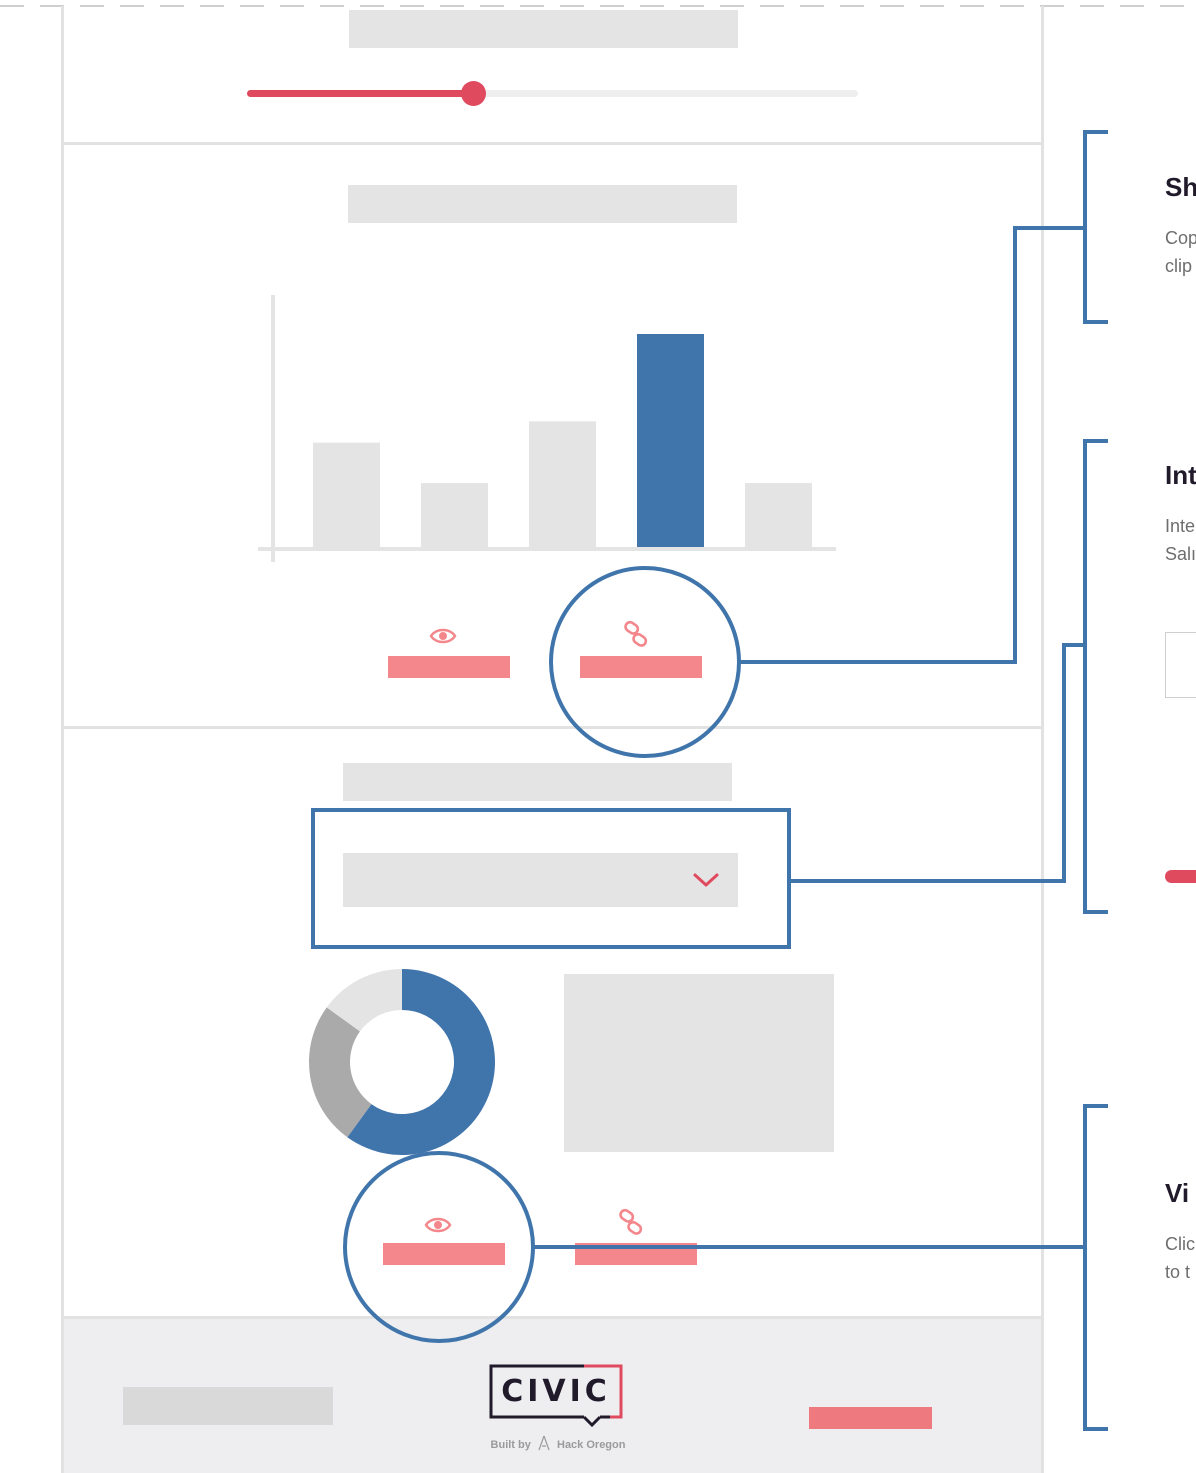  Describe the element at coordinates (1095, 227) in the screenshot. I see `share-bracket` at that location.